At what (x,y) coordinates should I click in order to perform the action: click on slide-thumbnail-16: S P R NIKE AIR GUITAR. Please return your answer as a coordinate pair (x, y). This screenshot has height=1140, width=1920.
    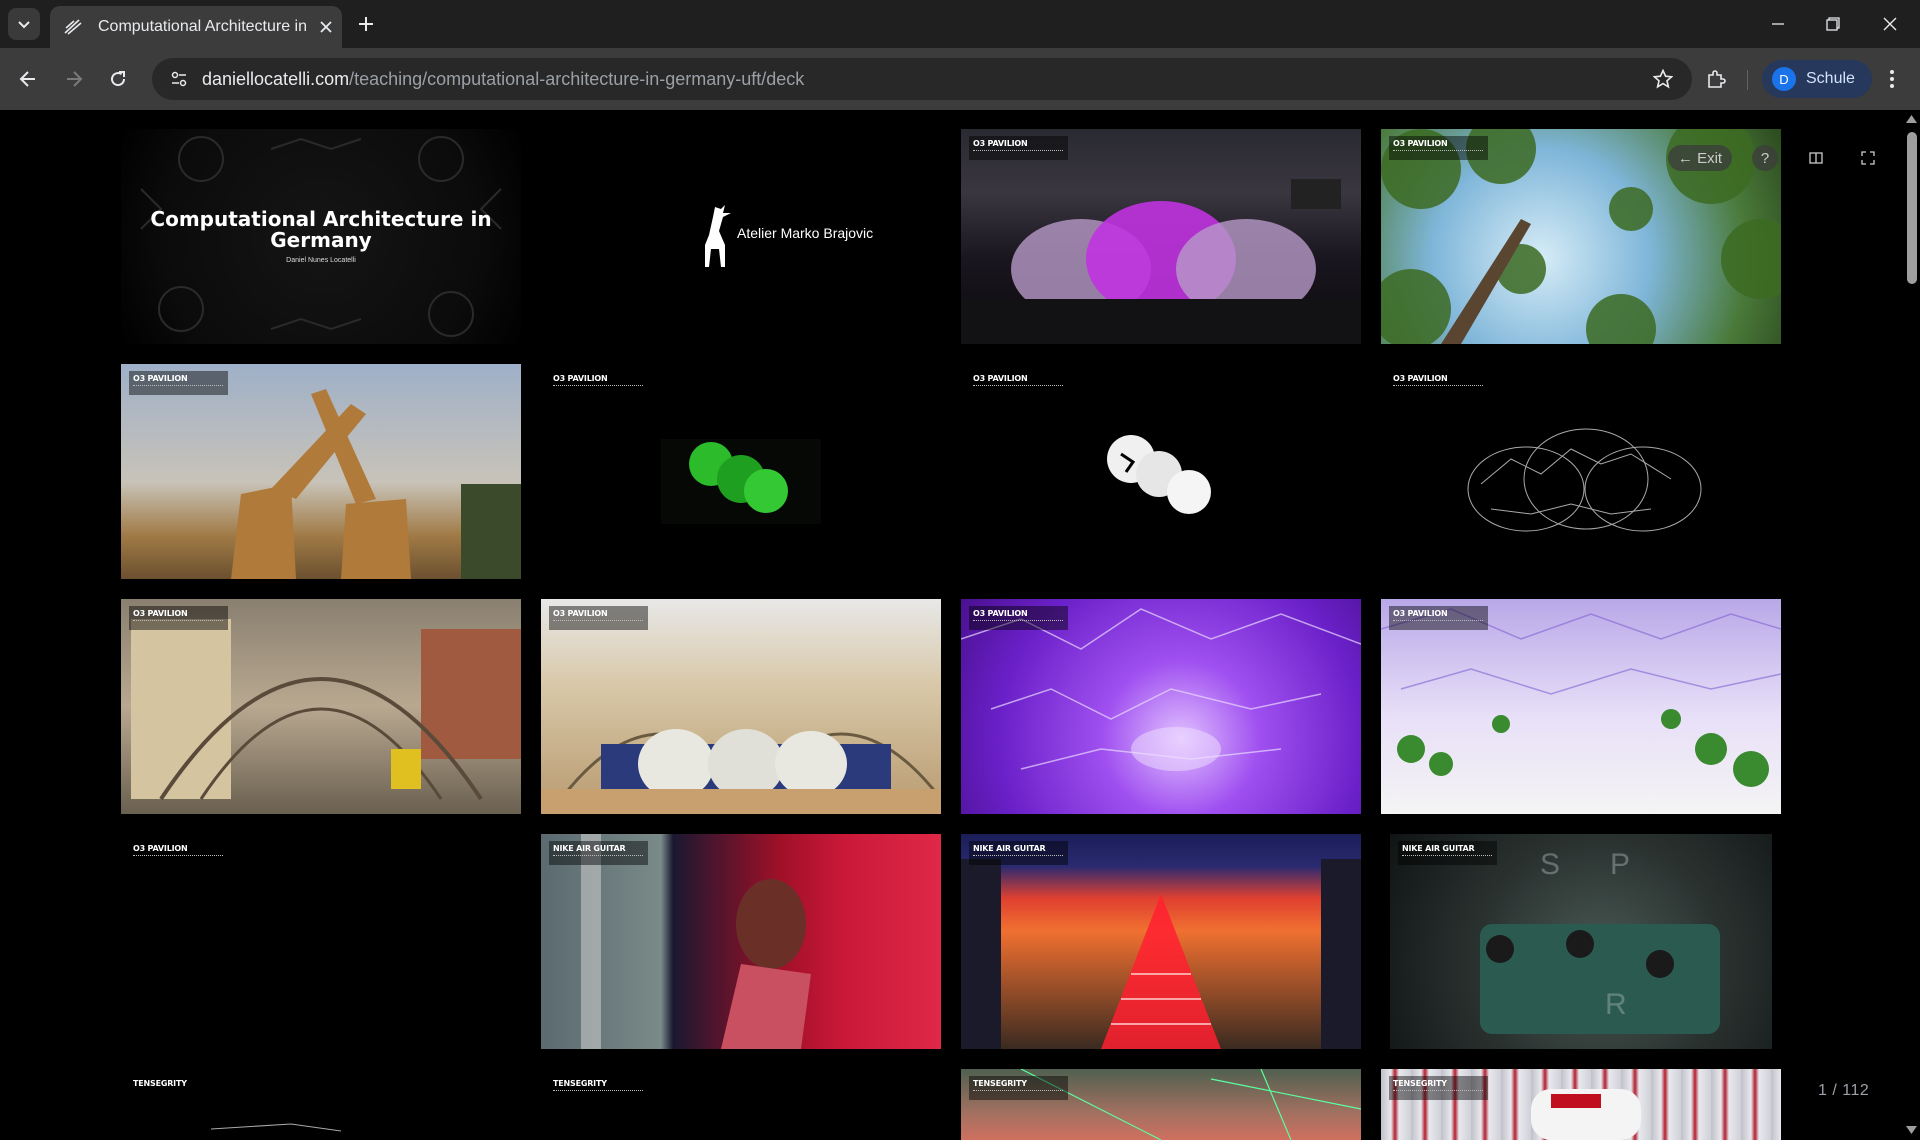
    Looking at the image, I should click on (1581, 941).